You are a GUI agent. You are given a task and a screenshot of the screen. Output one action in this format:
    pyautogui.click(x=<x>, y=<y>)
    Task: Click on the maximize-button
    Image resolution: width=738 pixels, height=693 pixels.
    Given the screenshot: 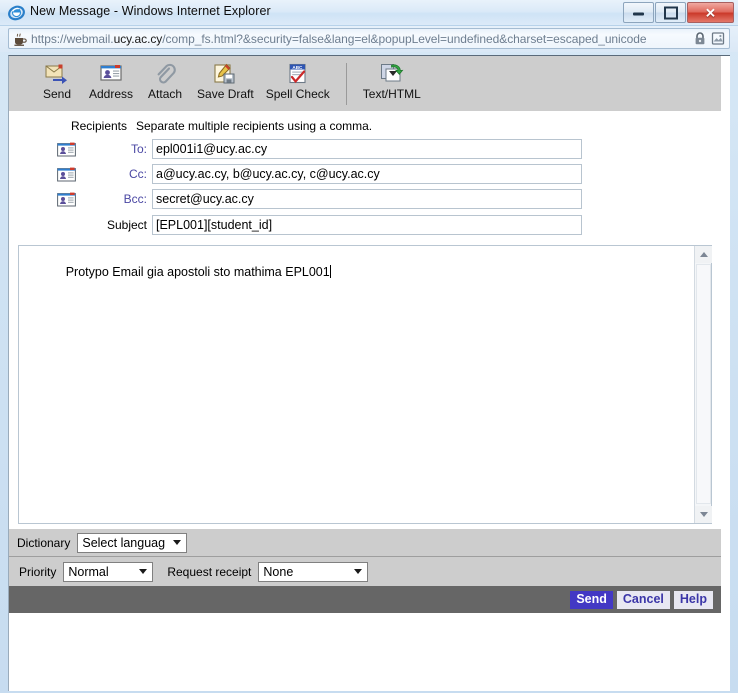 What is the action you would take?
    pyautogui.click(x=670, y=12)
    